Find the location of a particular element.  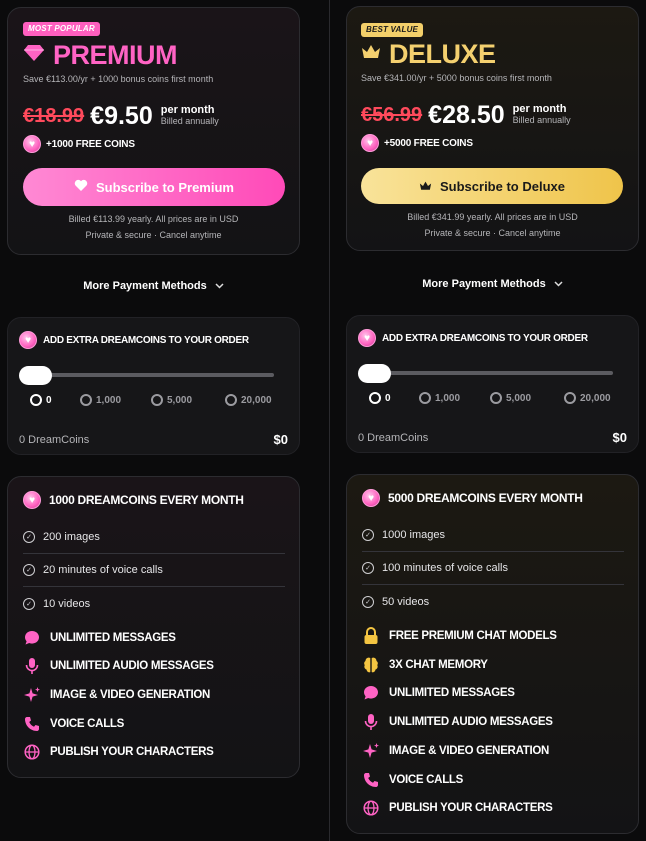

subscribe-button-label: Subscribe to Deluxe is located at coordinates (502, 186).